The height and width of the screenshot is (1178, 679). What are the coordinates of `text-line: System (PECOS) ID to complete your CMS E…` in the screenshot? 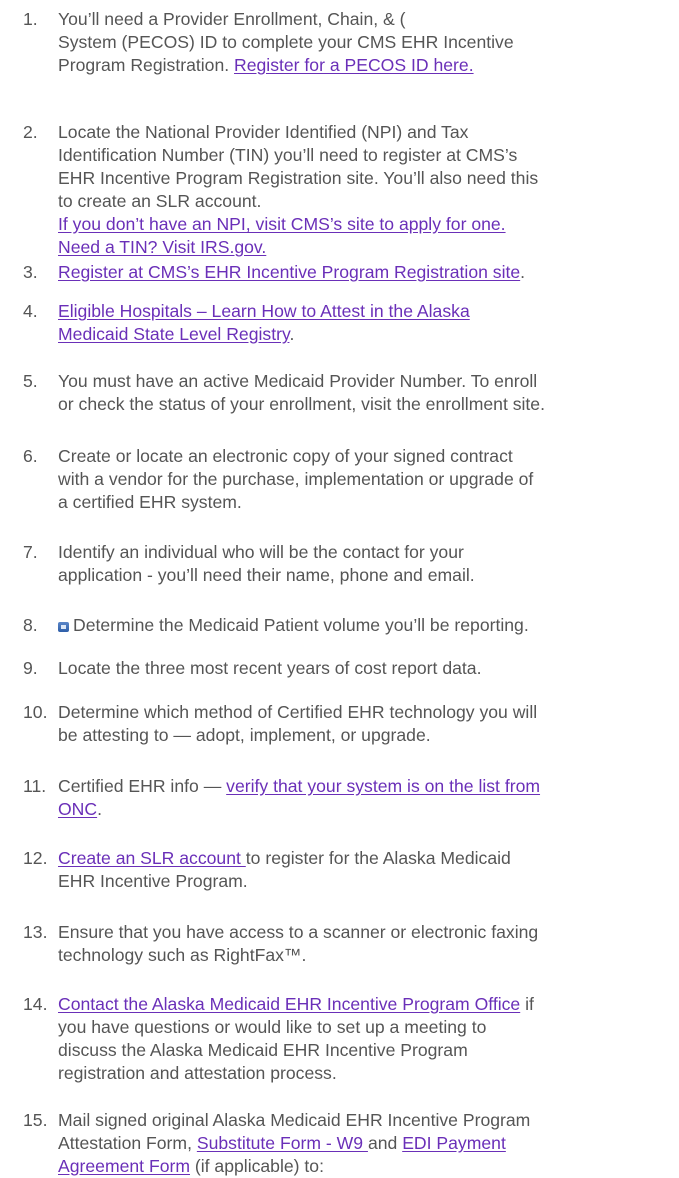 It's located at (364, 42).